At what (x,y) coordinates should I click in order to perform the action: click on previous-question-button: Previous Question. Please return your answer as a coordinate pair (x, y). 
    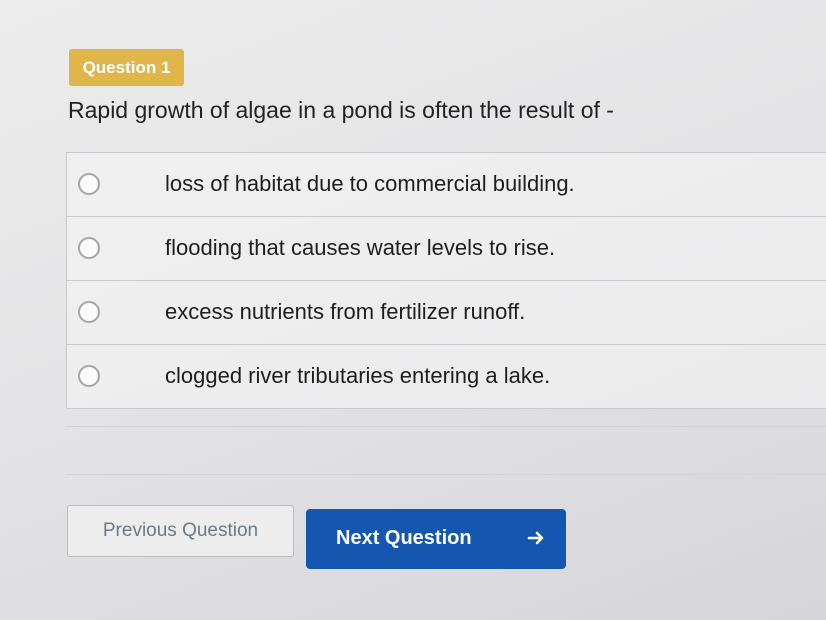
    Looking at the image, I should click on (180, 531).